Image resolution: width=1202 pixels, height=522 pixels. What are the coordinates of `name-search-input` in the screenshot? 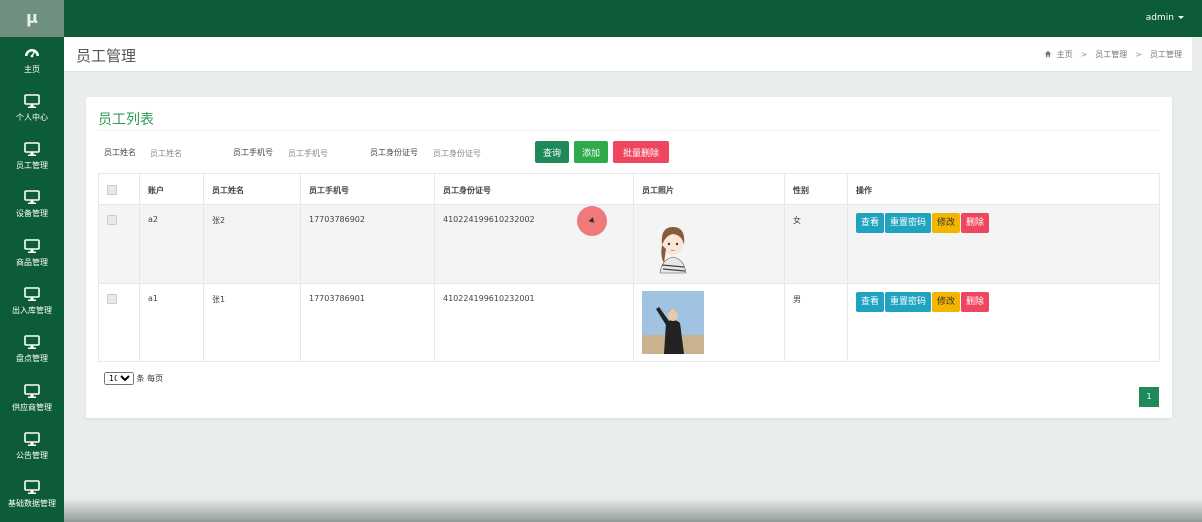 It's located at (186, 153).